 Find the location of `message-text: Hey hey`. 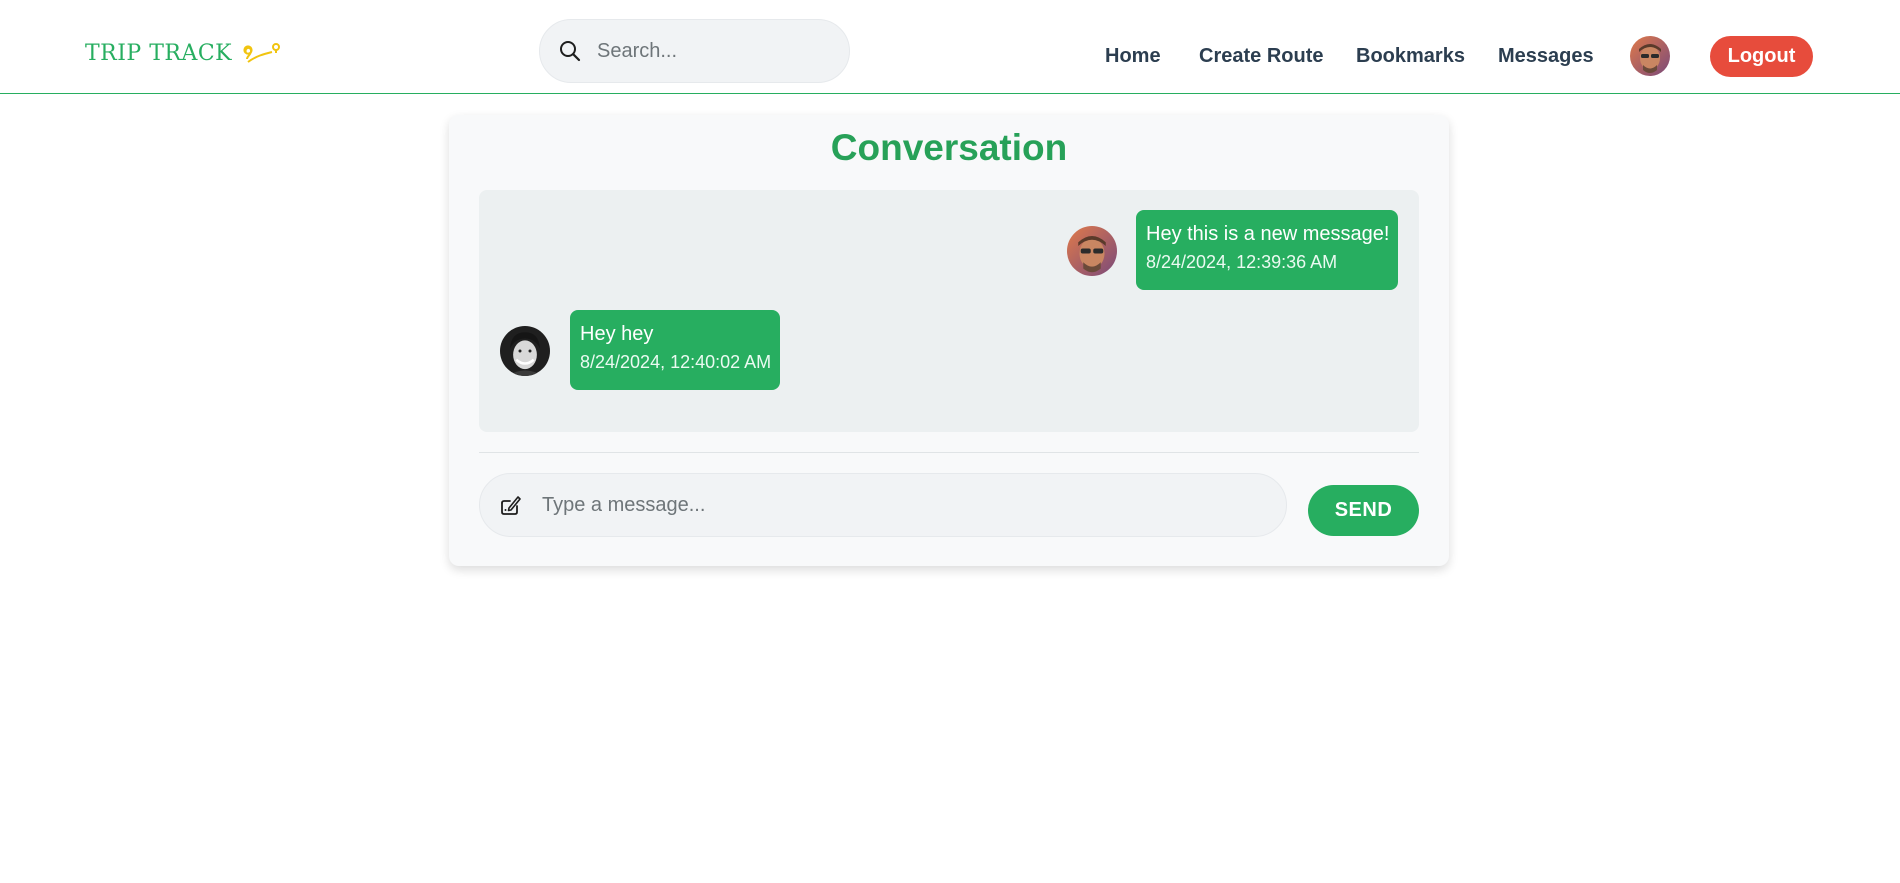

message-text: Hey hey is located at coordinates (617, 334).